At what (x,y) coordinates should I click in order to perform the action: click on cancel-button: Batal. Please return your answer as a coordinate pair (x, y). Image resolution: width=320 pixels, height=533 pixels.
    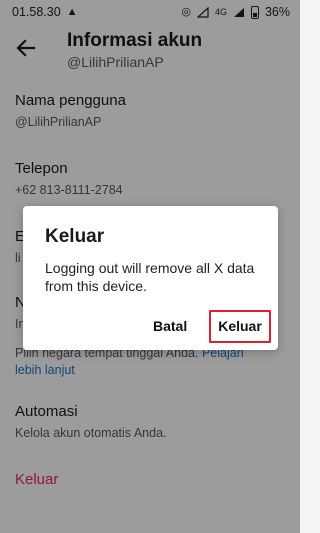
    Looking at the image, I should click on (170, 326).